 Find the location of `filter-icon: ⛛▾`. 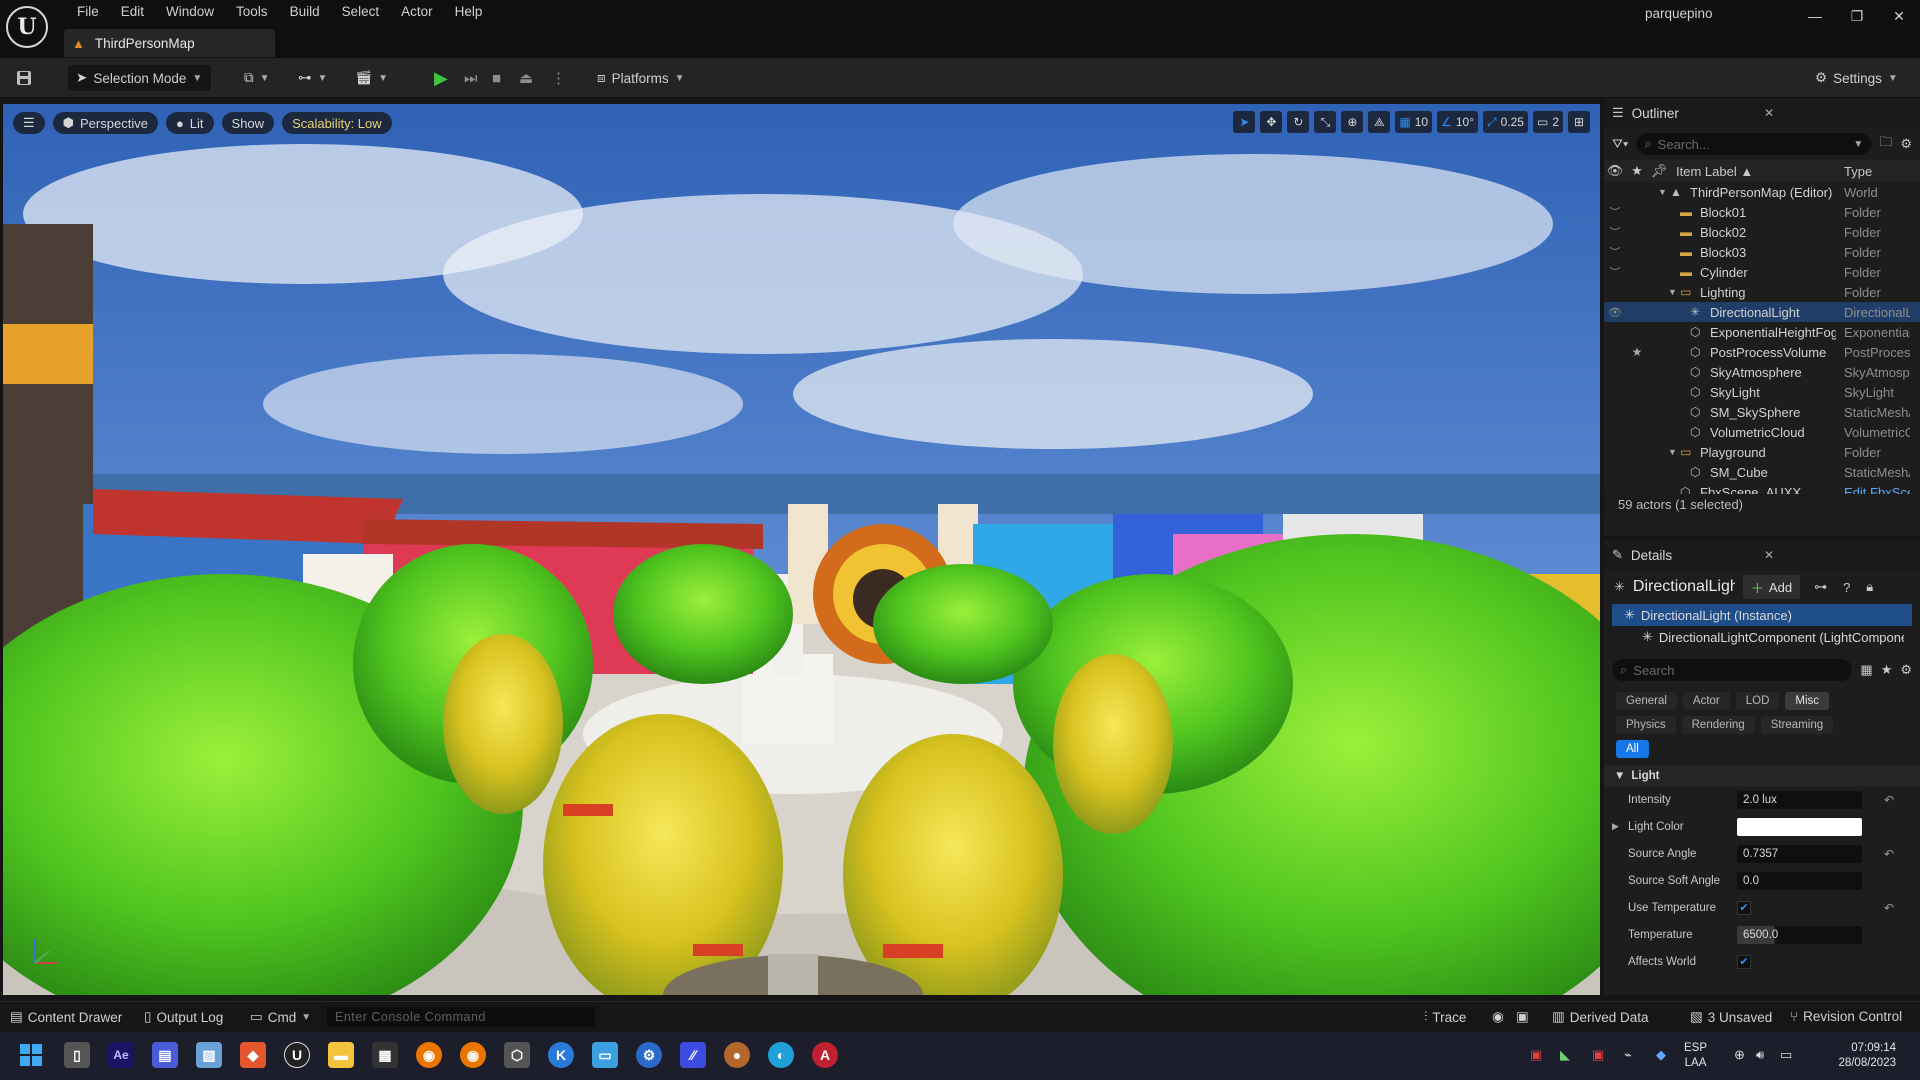

filter-icon: ⛛▾ is located at coordinates (1620, 144).